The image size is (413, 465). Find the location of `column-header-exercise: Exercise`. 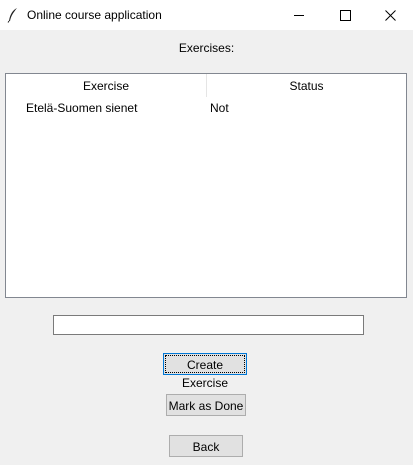

column-header-exercise: Exercise is located at coordinates (106, 85).